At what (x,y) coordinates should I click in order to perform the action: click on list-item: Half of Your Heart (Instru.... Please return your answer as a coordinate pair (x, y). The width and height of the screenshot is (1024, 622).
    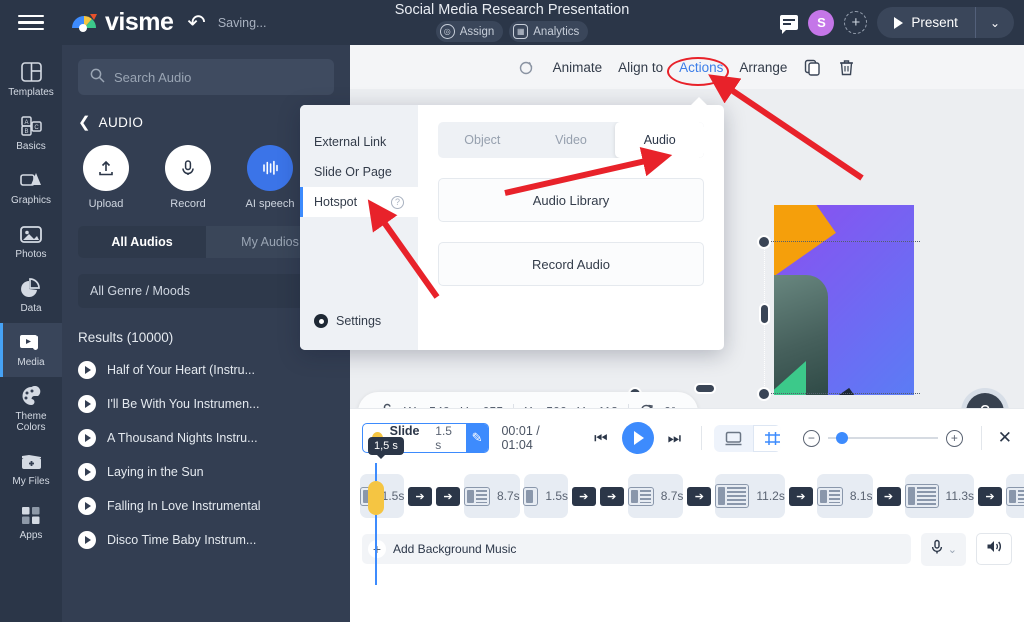
    Looking at the image, I should click on (206, 370).